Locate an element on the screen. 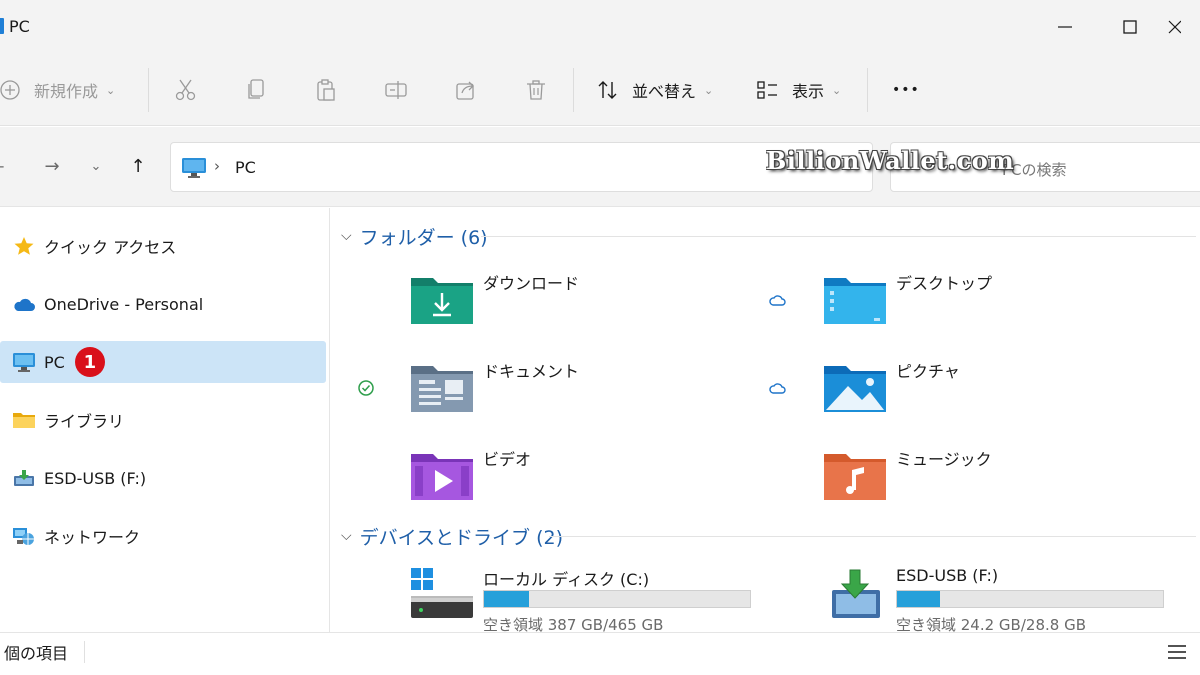 The height and width of the screenshot is (675, 1200). folders-section-header: ⌵ フォルダー (6) is located at coordinates (414, 236).